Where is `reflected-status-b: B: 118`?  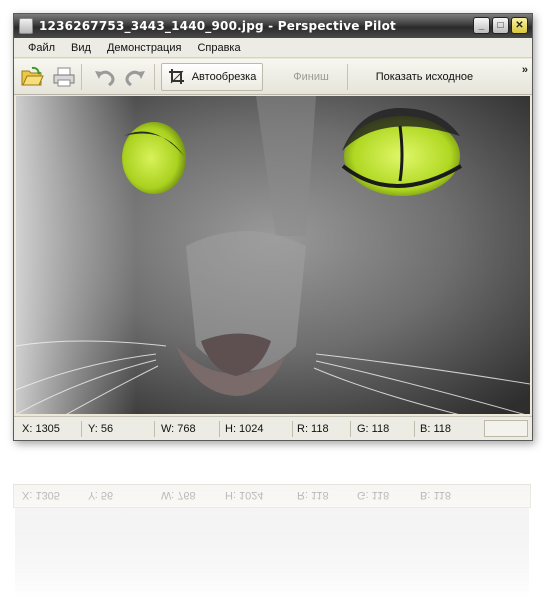
reflected-status-b: B: 118 is located at coordinates (435, 495).